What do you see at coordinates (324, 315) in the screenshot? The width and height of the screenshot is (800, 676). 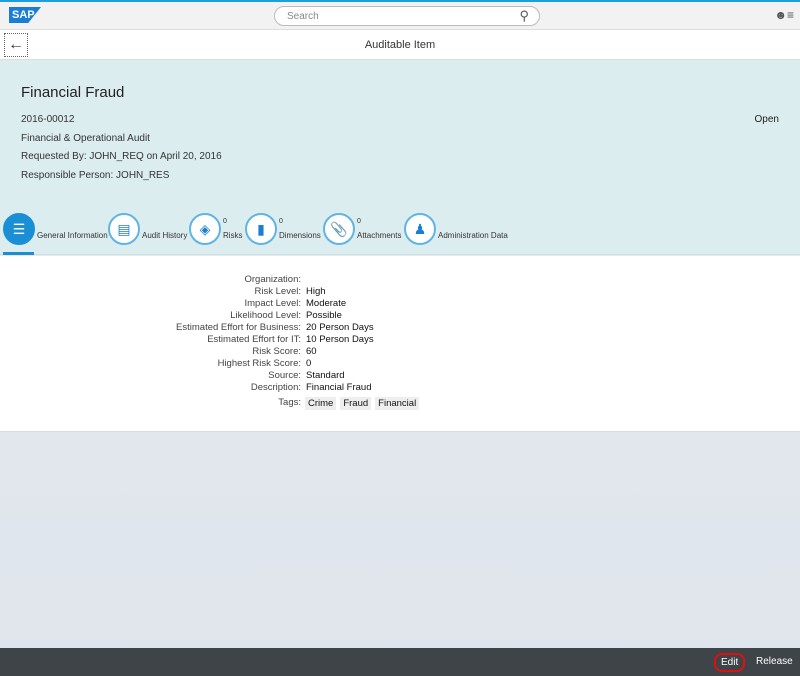 I see `field-value: Possible` at bounding box center [324, 315].